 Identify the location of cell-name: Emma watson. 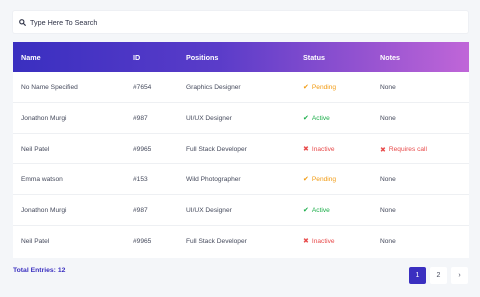
(42, 180).